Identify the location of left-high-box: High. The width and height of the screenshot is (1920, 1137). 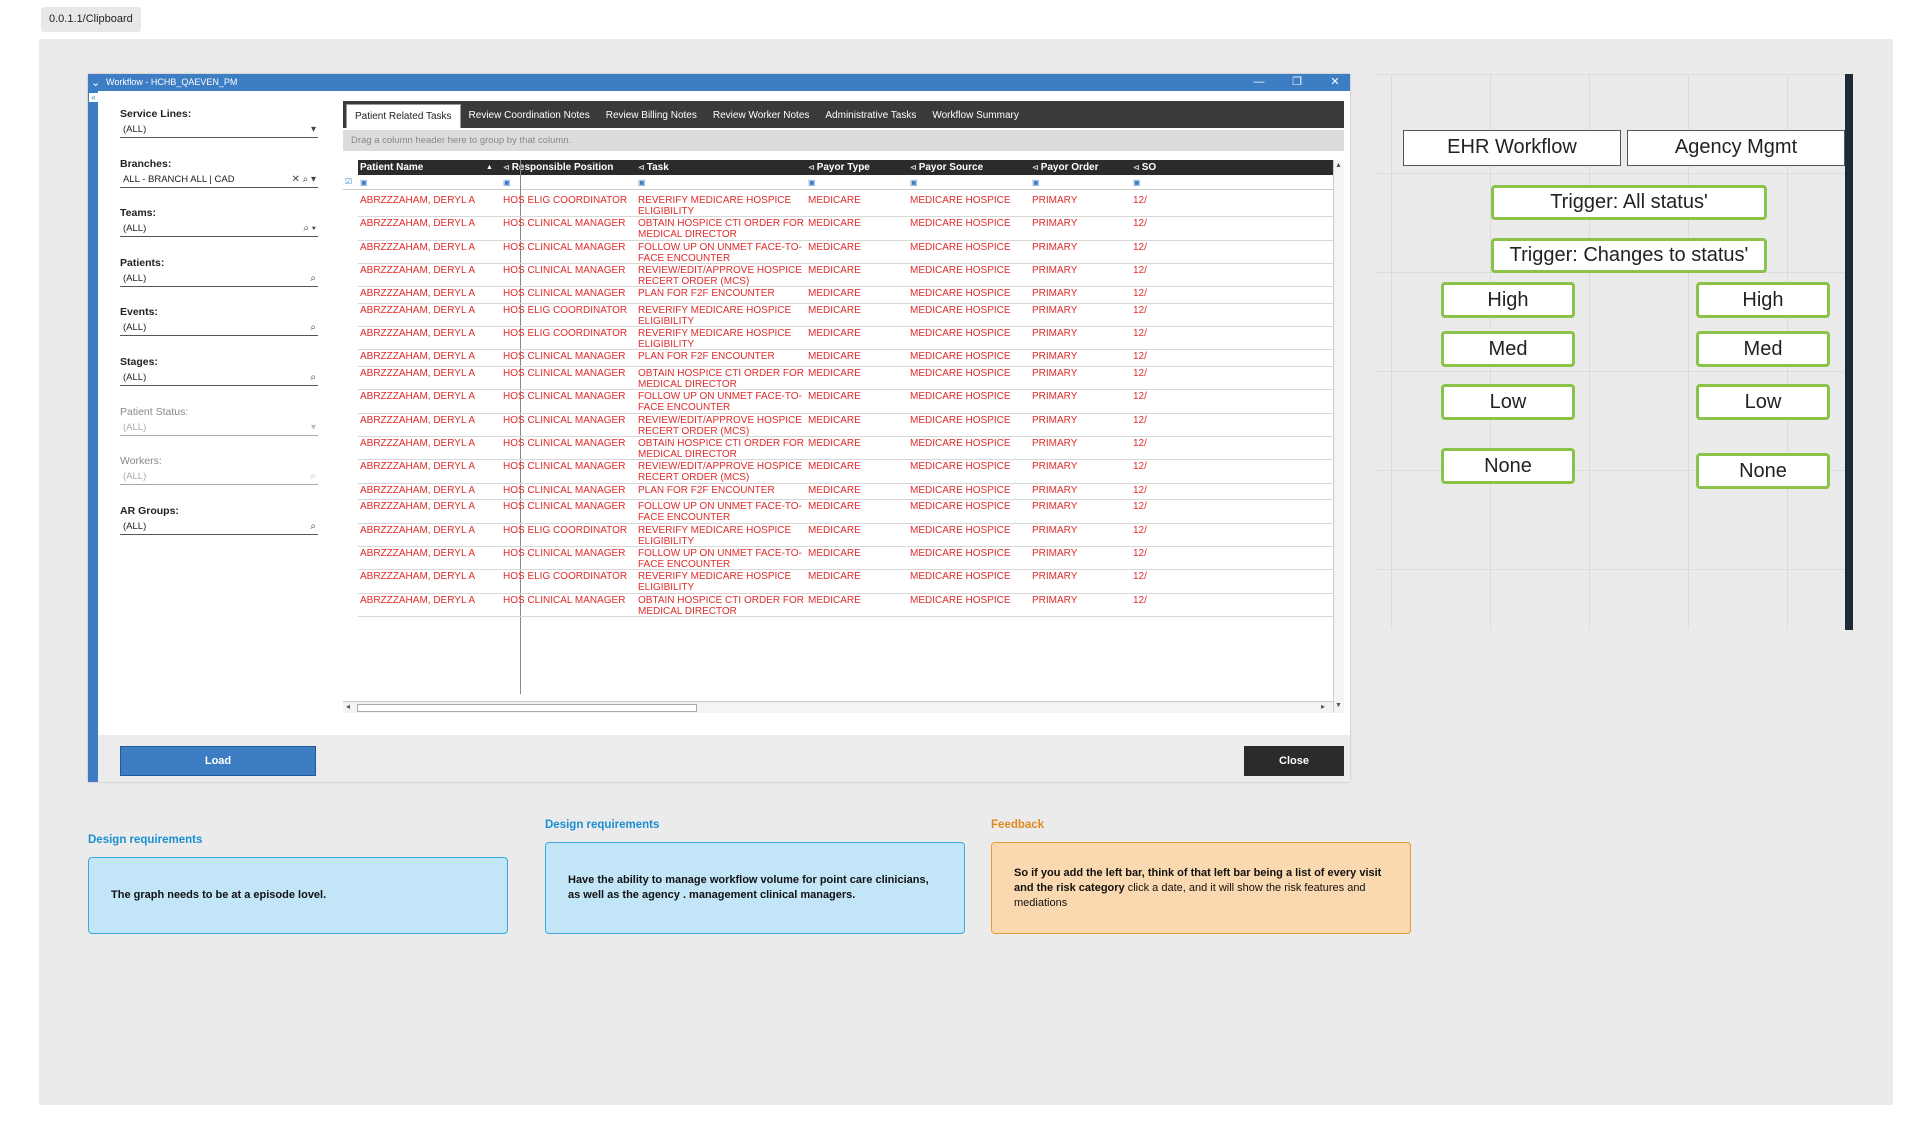
(1508, 300).